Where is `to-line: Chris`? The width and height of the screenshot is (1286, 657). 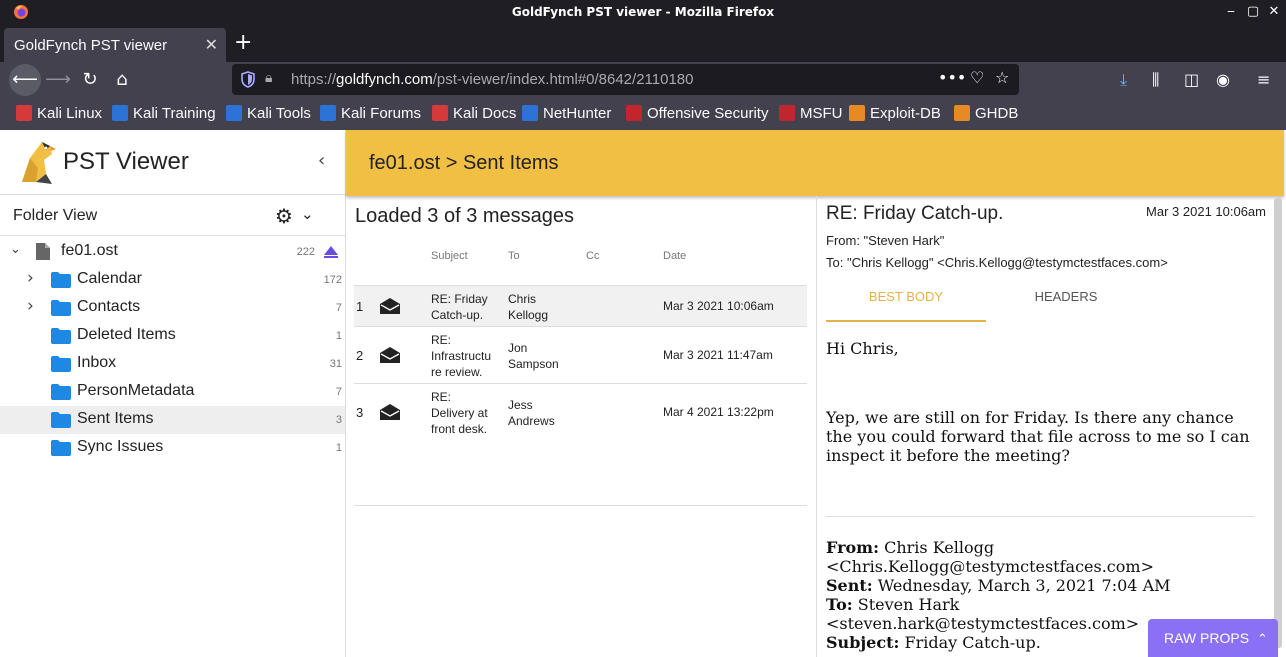
to-line: Chris is located at coordinates (522, 298).